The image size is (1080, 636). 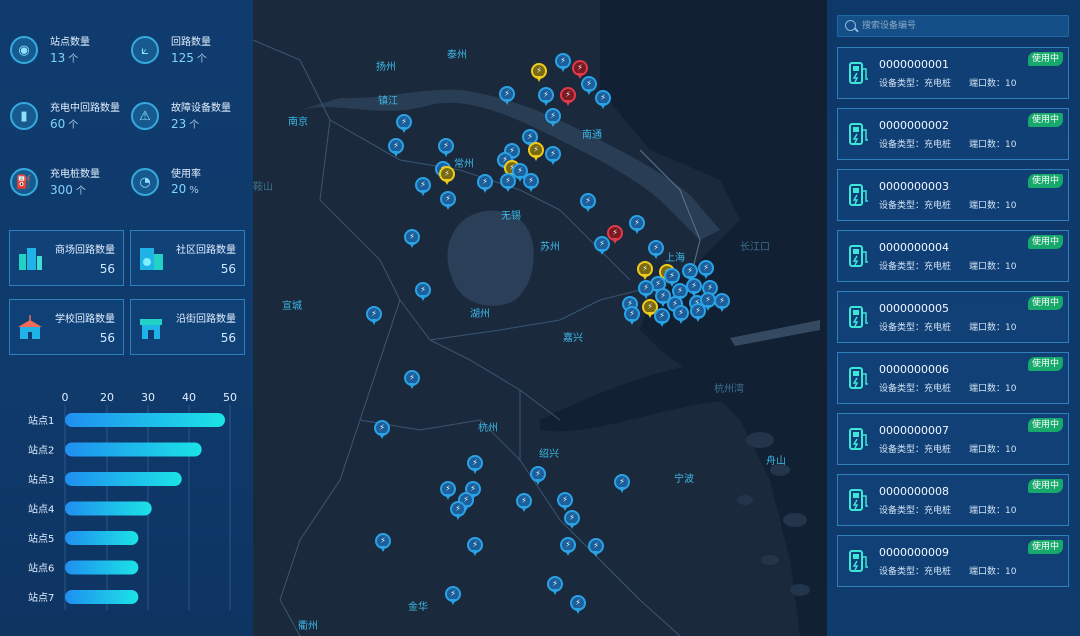 I want to click on device-card: 0000000002 设备类型：充电桩 端口数：10 使用中, so click(x=953, y=134).